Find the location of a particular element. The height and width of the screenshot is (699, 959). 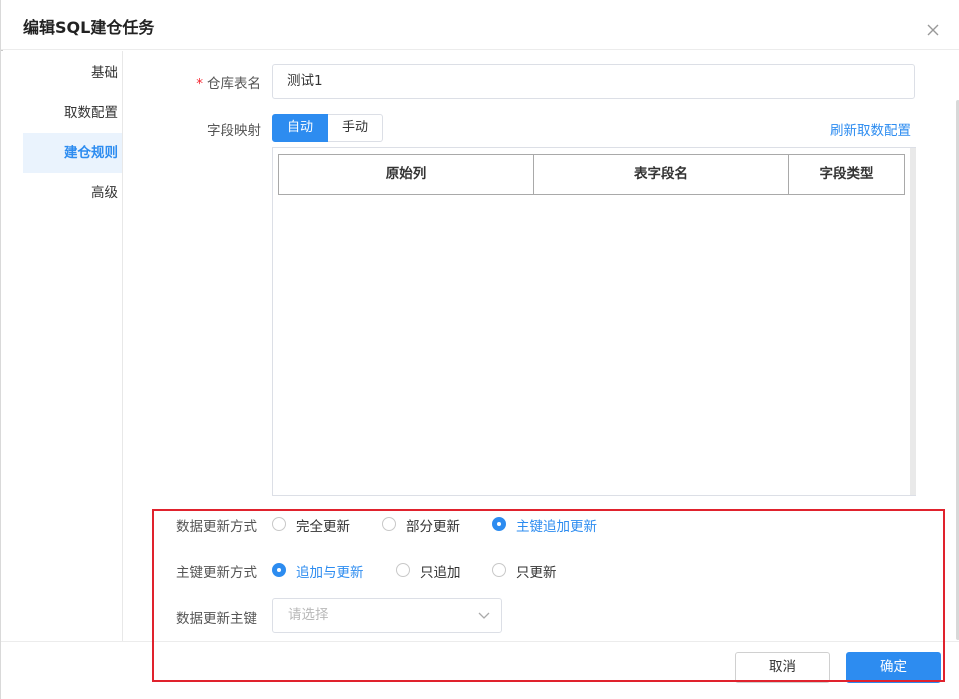

update-mode-label: 数据更新方式 is located at coordinates (216, 527).